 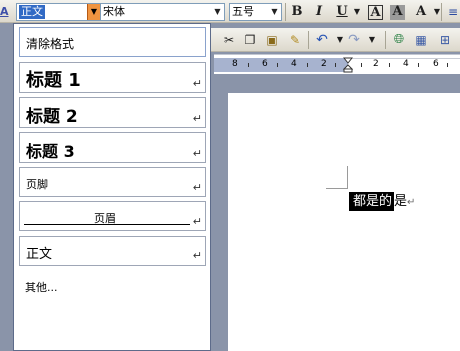 What do you see at coordinates (322, 40) in the screenshot?
I see `undo-icon: ↶` at bounding box center [322, 40].